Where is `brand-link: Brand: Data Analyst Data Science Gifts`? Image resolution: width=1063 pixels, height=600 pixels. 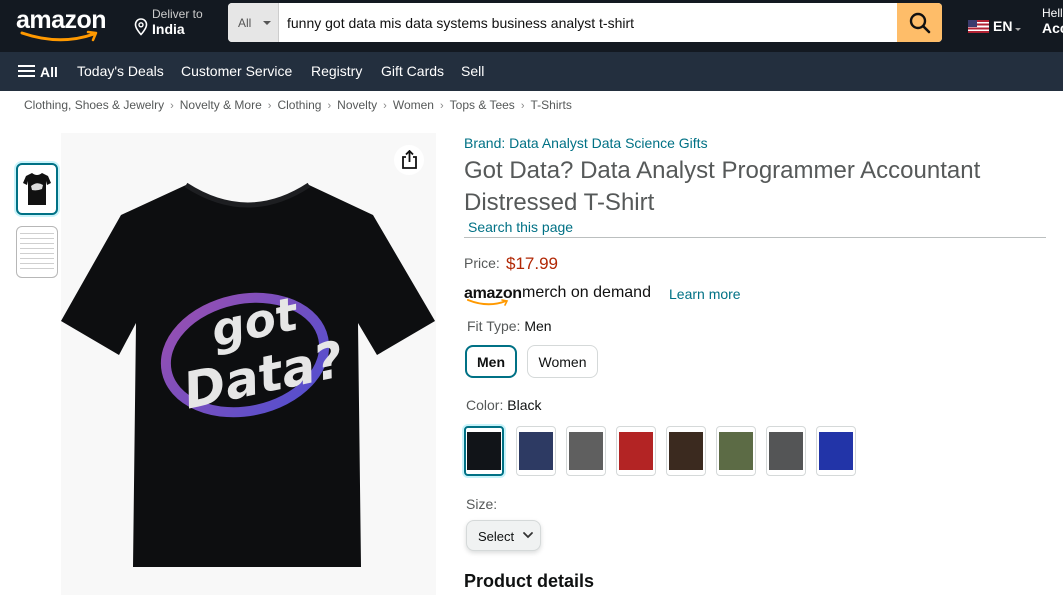 brand-link: Brand: Data Analyst Data Science Gifts is located at coordinates (586, 143).